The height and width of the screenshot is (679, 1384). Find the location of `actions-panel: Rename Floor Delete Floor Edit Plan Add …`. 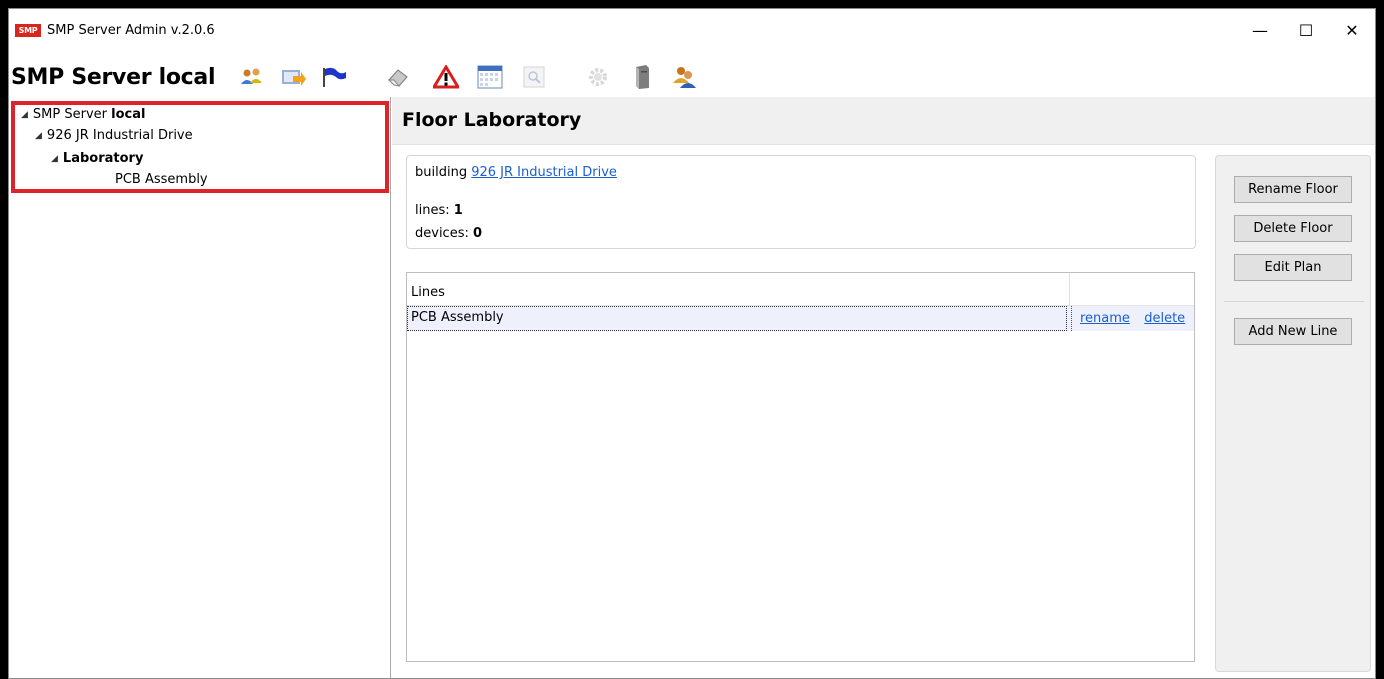

actions-panel: Rename Floor Delete Floor Edit Plan Add … is located at coordinates (1293, 413).